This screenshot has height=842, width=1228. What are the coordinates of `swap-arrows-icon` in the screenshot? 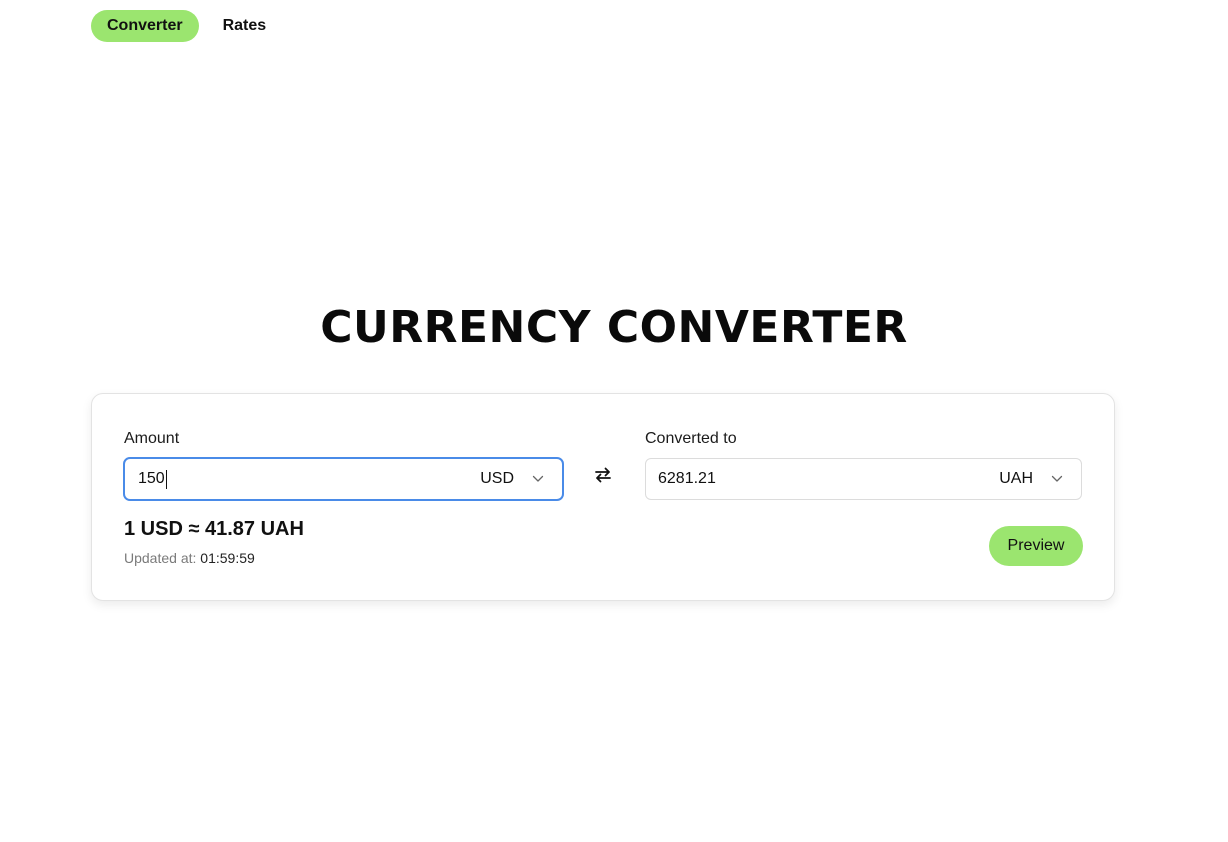 It's located at (603, 477).